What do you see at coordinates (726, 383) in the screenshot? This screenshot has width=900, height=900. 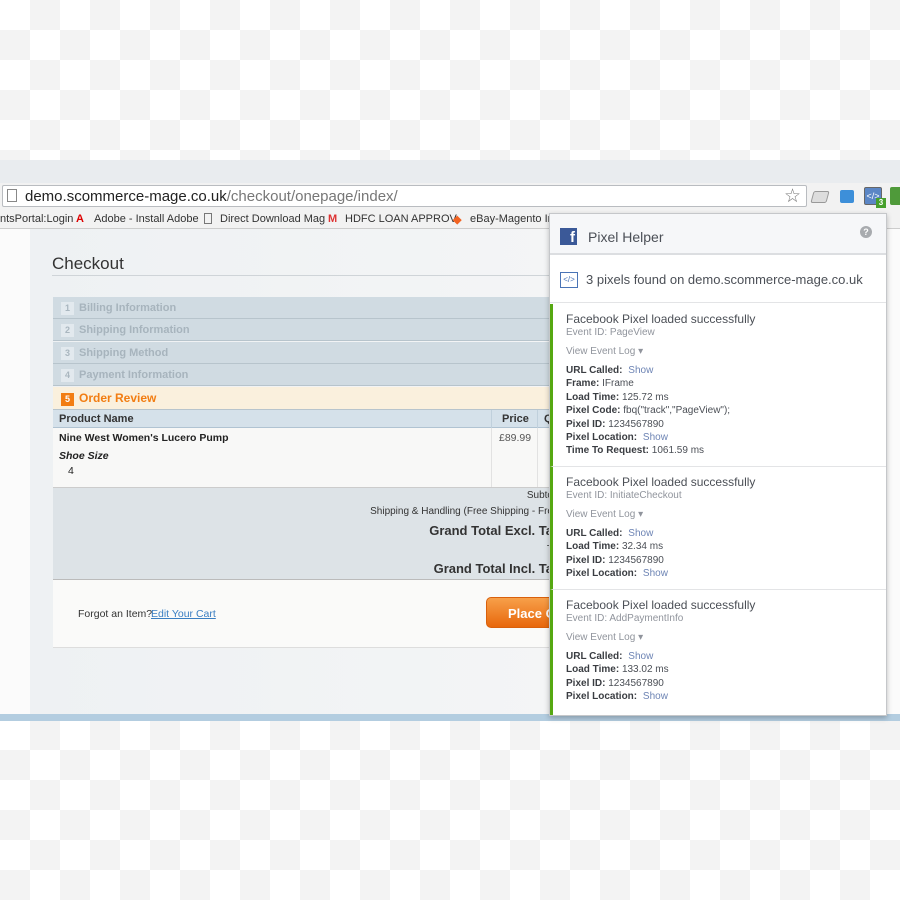 I see `detail-row: Frame: IFrame` at bounding box center [726, 383].